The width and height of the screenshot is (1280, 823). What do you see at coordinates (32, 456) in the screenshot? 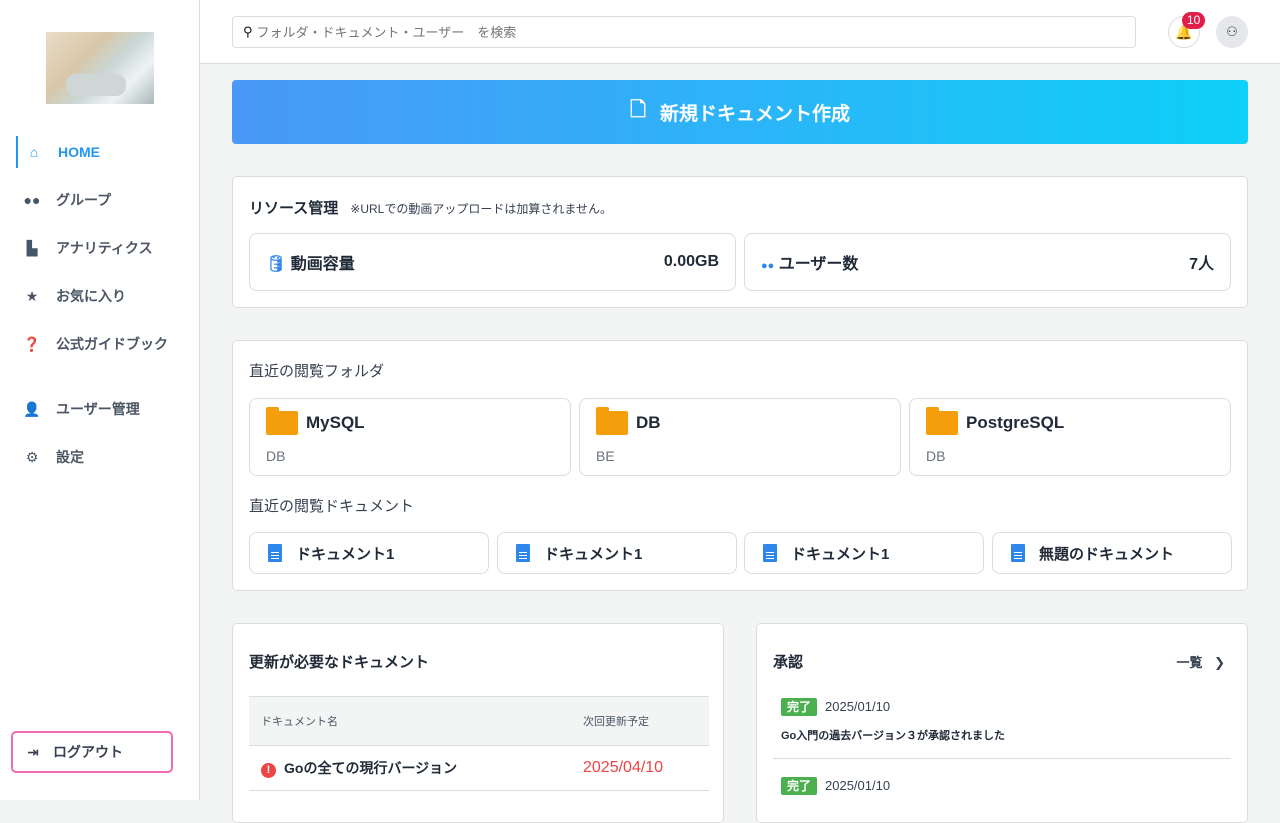
I see `gear-icon: ⚙` at bounding box center [32, 456].